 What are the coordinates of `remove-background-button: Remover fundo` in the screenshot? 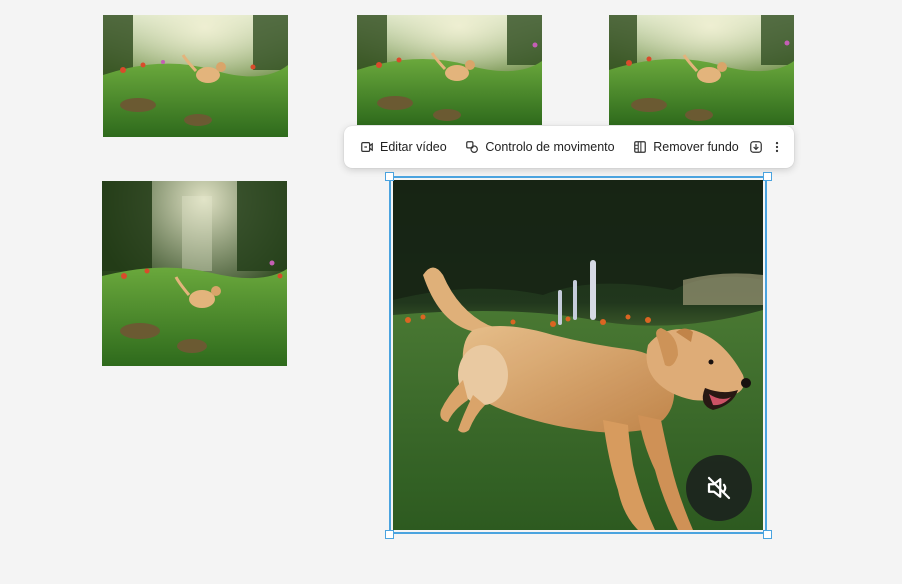 It's located at (685, 147).